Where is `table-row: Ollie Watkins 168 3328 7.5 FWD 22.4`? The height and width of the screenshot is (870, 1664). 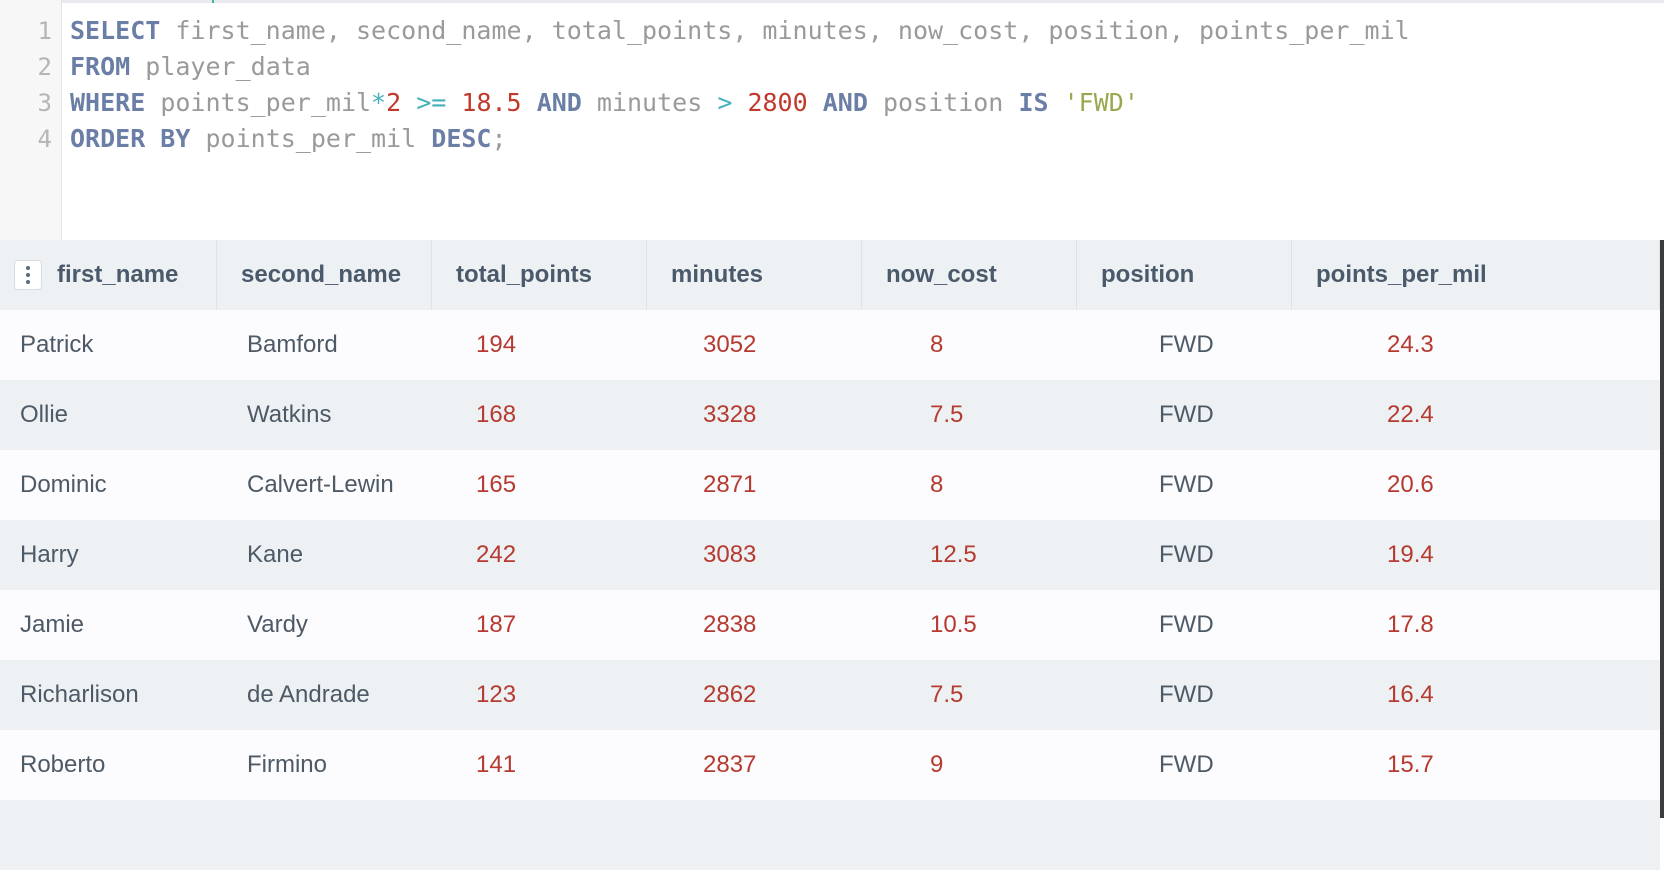
table-row: Ollie Watkins 168 3328 7.5 FWD 22.4 is located at coordinates (830, 415).